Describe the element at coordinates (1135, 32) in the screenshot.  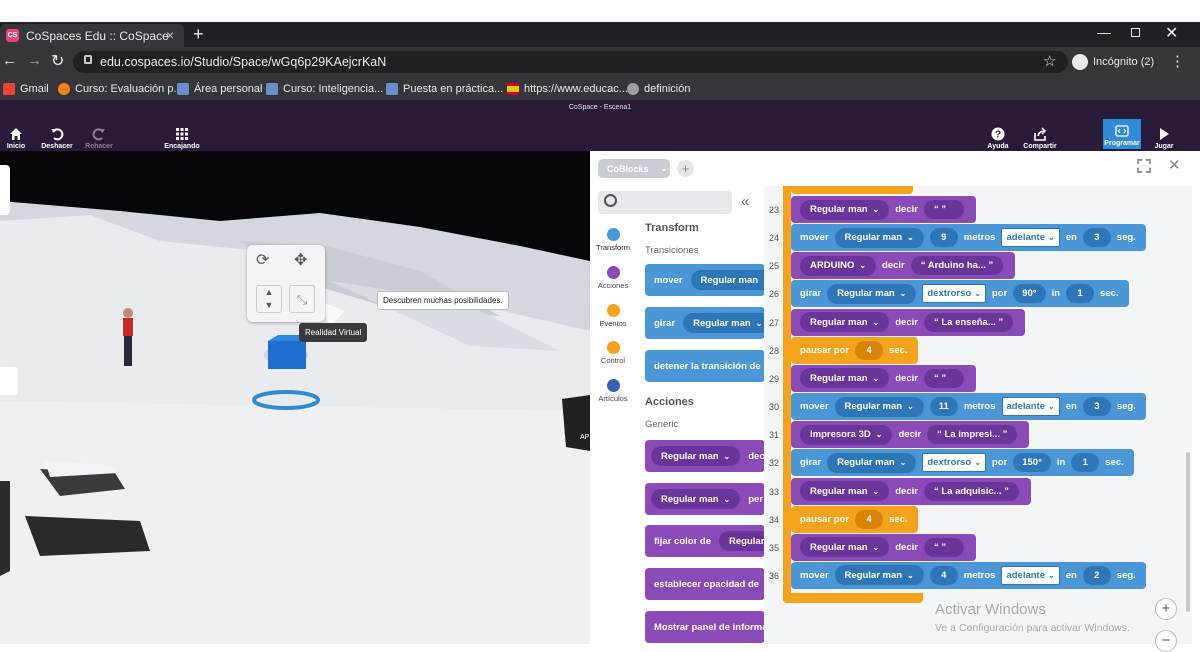
I see `restore-icon` at that location.